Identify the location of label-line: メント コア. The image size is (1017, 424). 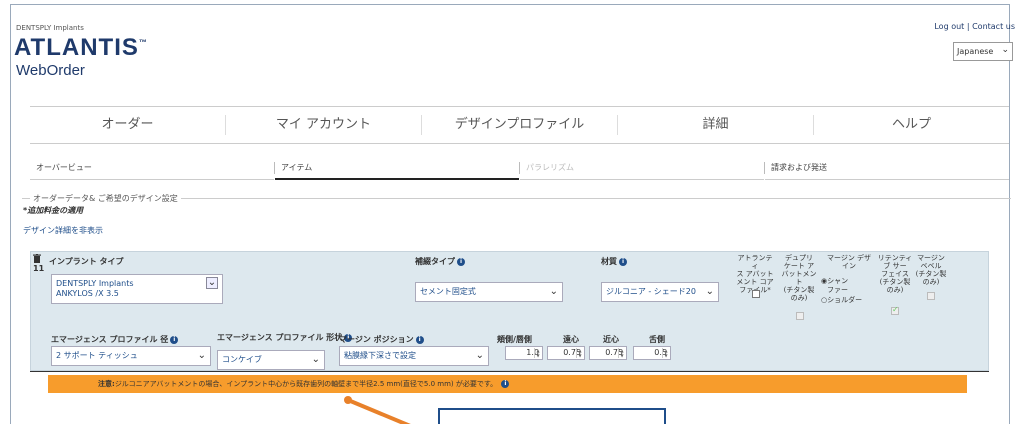
(755, 282).